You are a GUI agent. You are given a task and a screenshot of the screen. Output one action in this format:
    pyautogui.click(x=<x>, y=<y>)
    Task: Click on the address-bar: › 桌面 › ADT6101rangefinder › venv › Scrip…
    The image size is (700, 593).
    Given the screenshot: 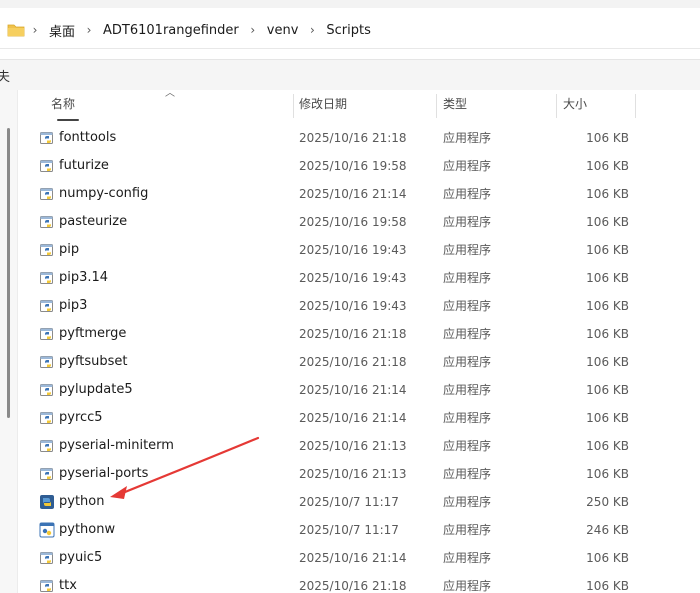 What is the action you would take?
    pyautogui.click(x=350, y=30)
    